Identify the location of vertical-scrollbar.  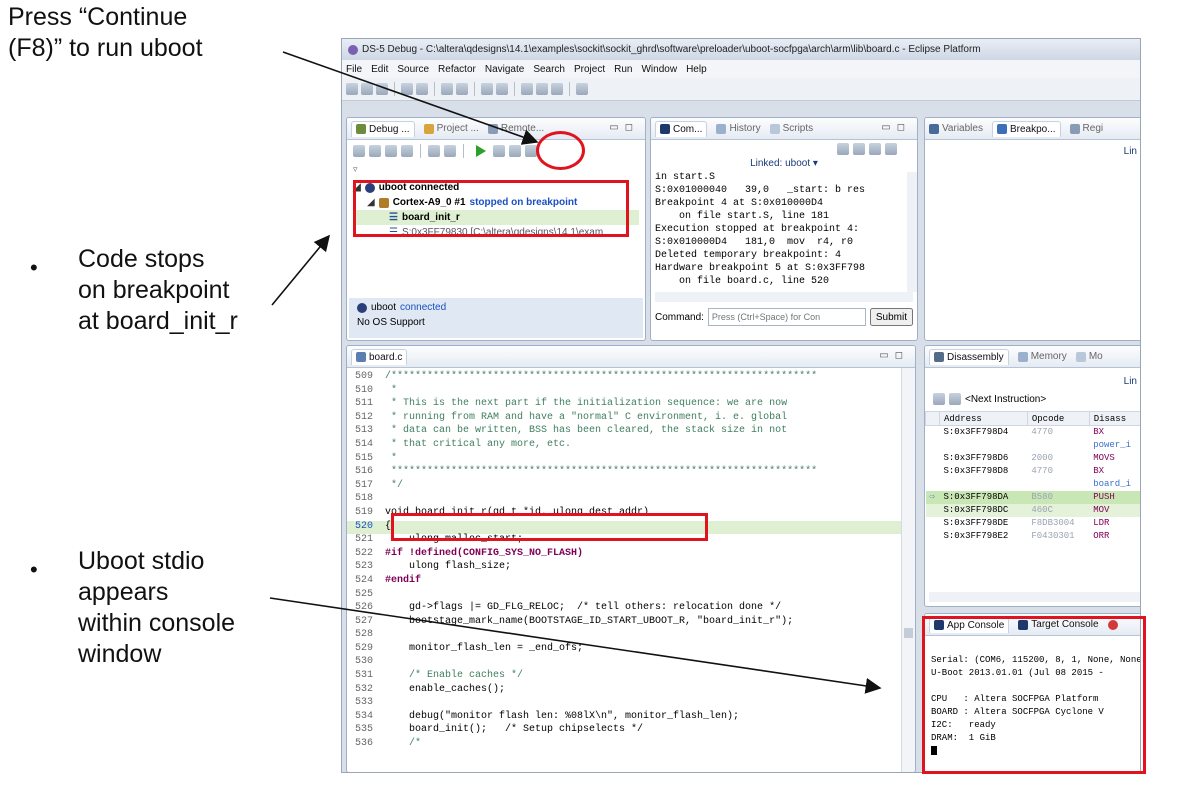
(908, 570).